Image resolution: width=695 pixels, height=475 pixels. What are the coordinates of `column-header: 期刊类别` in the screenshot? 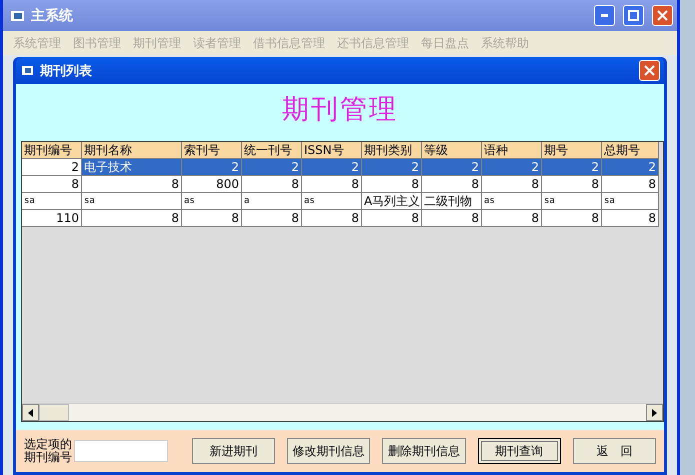 It's located at (392, 150).